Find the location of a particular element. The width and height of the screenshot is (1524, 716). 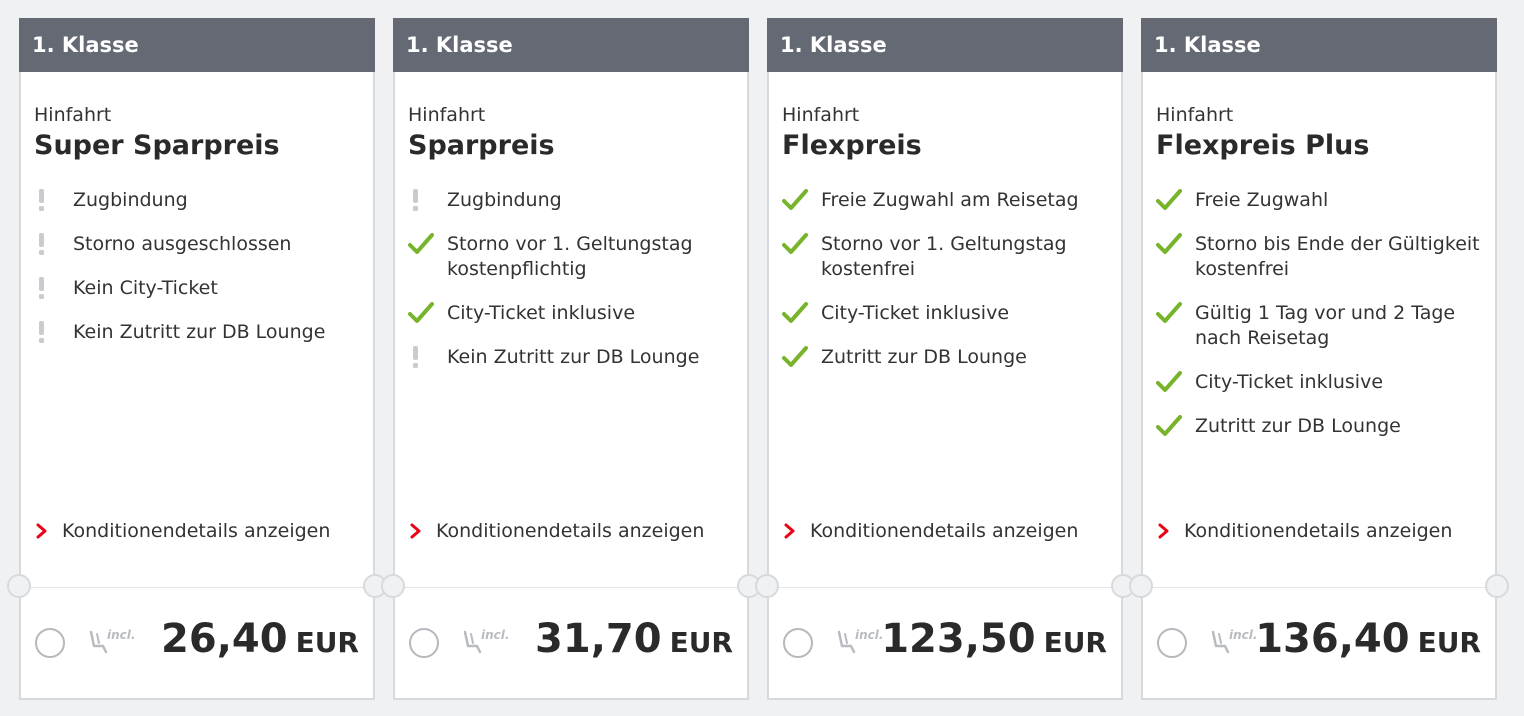

tariff-name: Super Sparpreis is located at coordinates (157, 145).